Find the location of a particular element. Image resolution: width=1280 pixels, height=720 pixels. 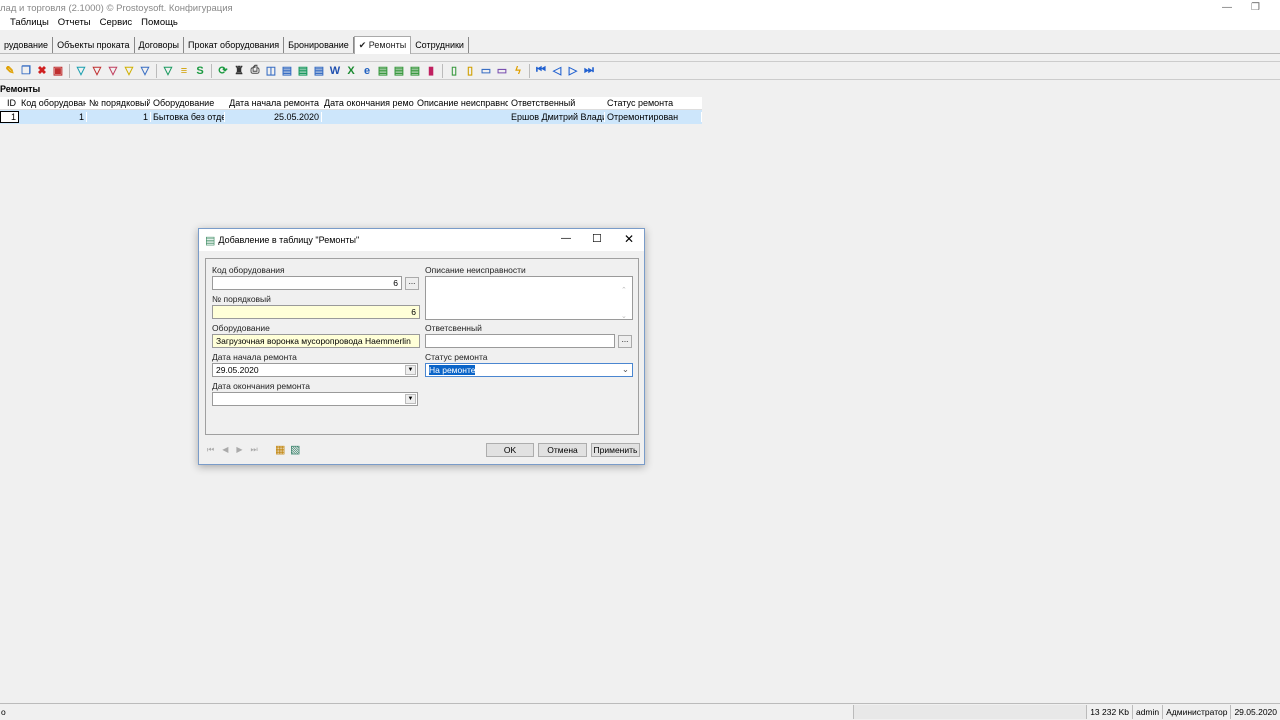

xml-icon: ▤ is located at coordinates (383, 71).